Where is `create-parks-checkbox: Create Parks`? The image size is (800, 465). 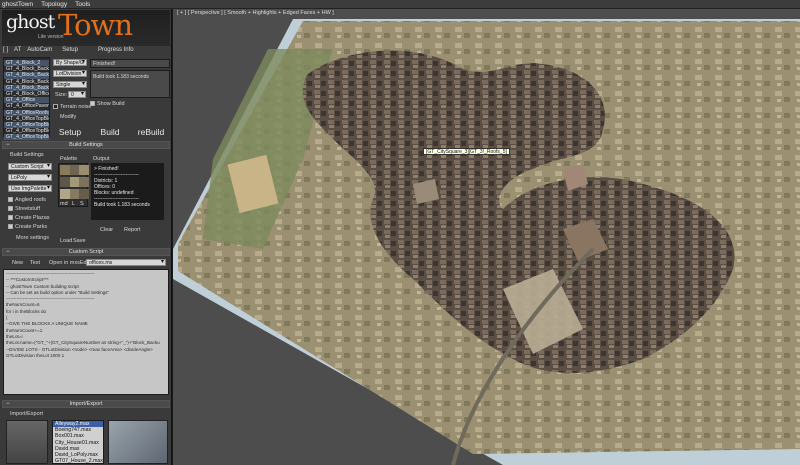 create-parks-checkbox: Create Parks is located at coordinates (27, 227).